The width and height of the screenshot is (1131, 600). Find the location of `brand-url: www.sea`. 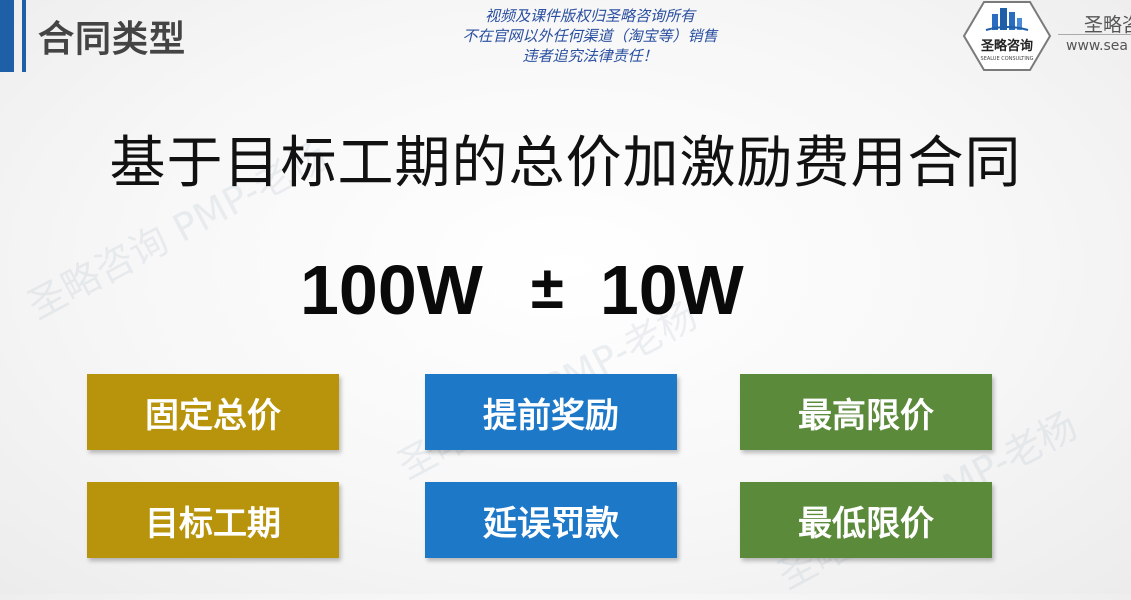

brand-url: www.sea is located at coordinates (1097, 46).